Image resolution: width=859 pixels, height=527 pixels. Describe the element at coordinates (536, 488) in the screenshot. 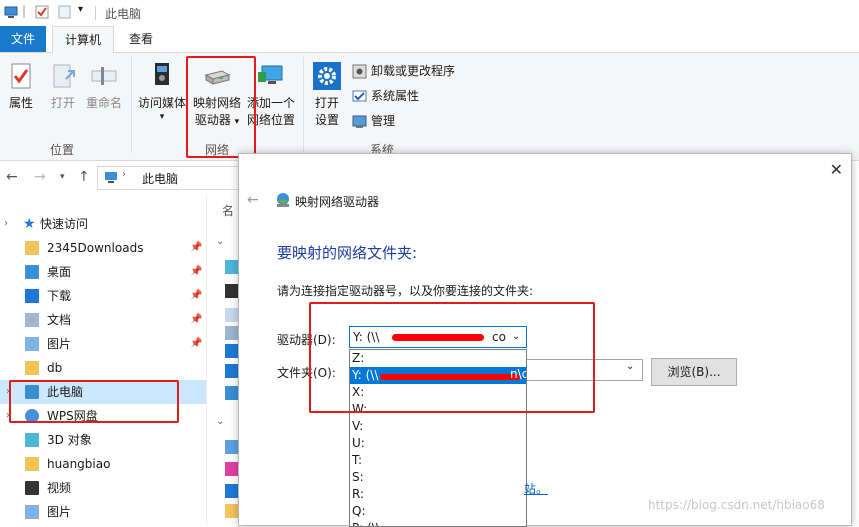

I see `help-link: 站。` at that location.